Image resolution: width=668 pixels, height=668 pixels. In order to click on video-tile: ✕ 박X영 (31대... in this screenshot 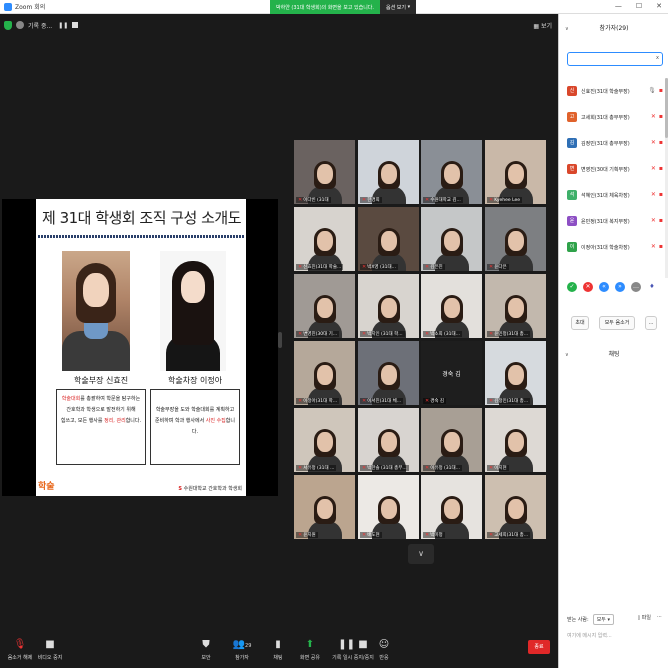, I will do `click(388, 239)`.